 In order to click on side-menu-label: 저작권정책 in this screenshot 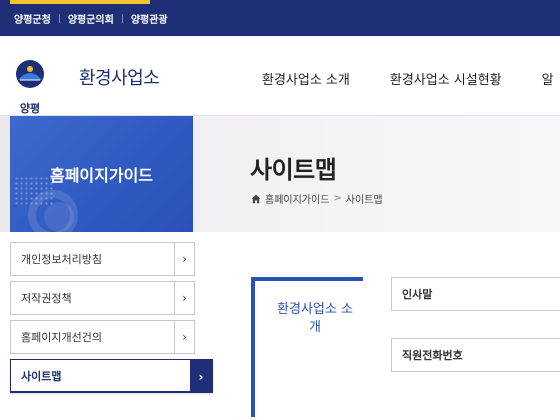, I will do `click(46, 298)`.